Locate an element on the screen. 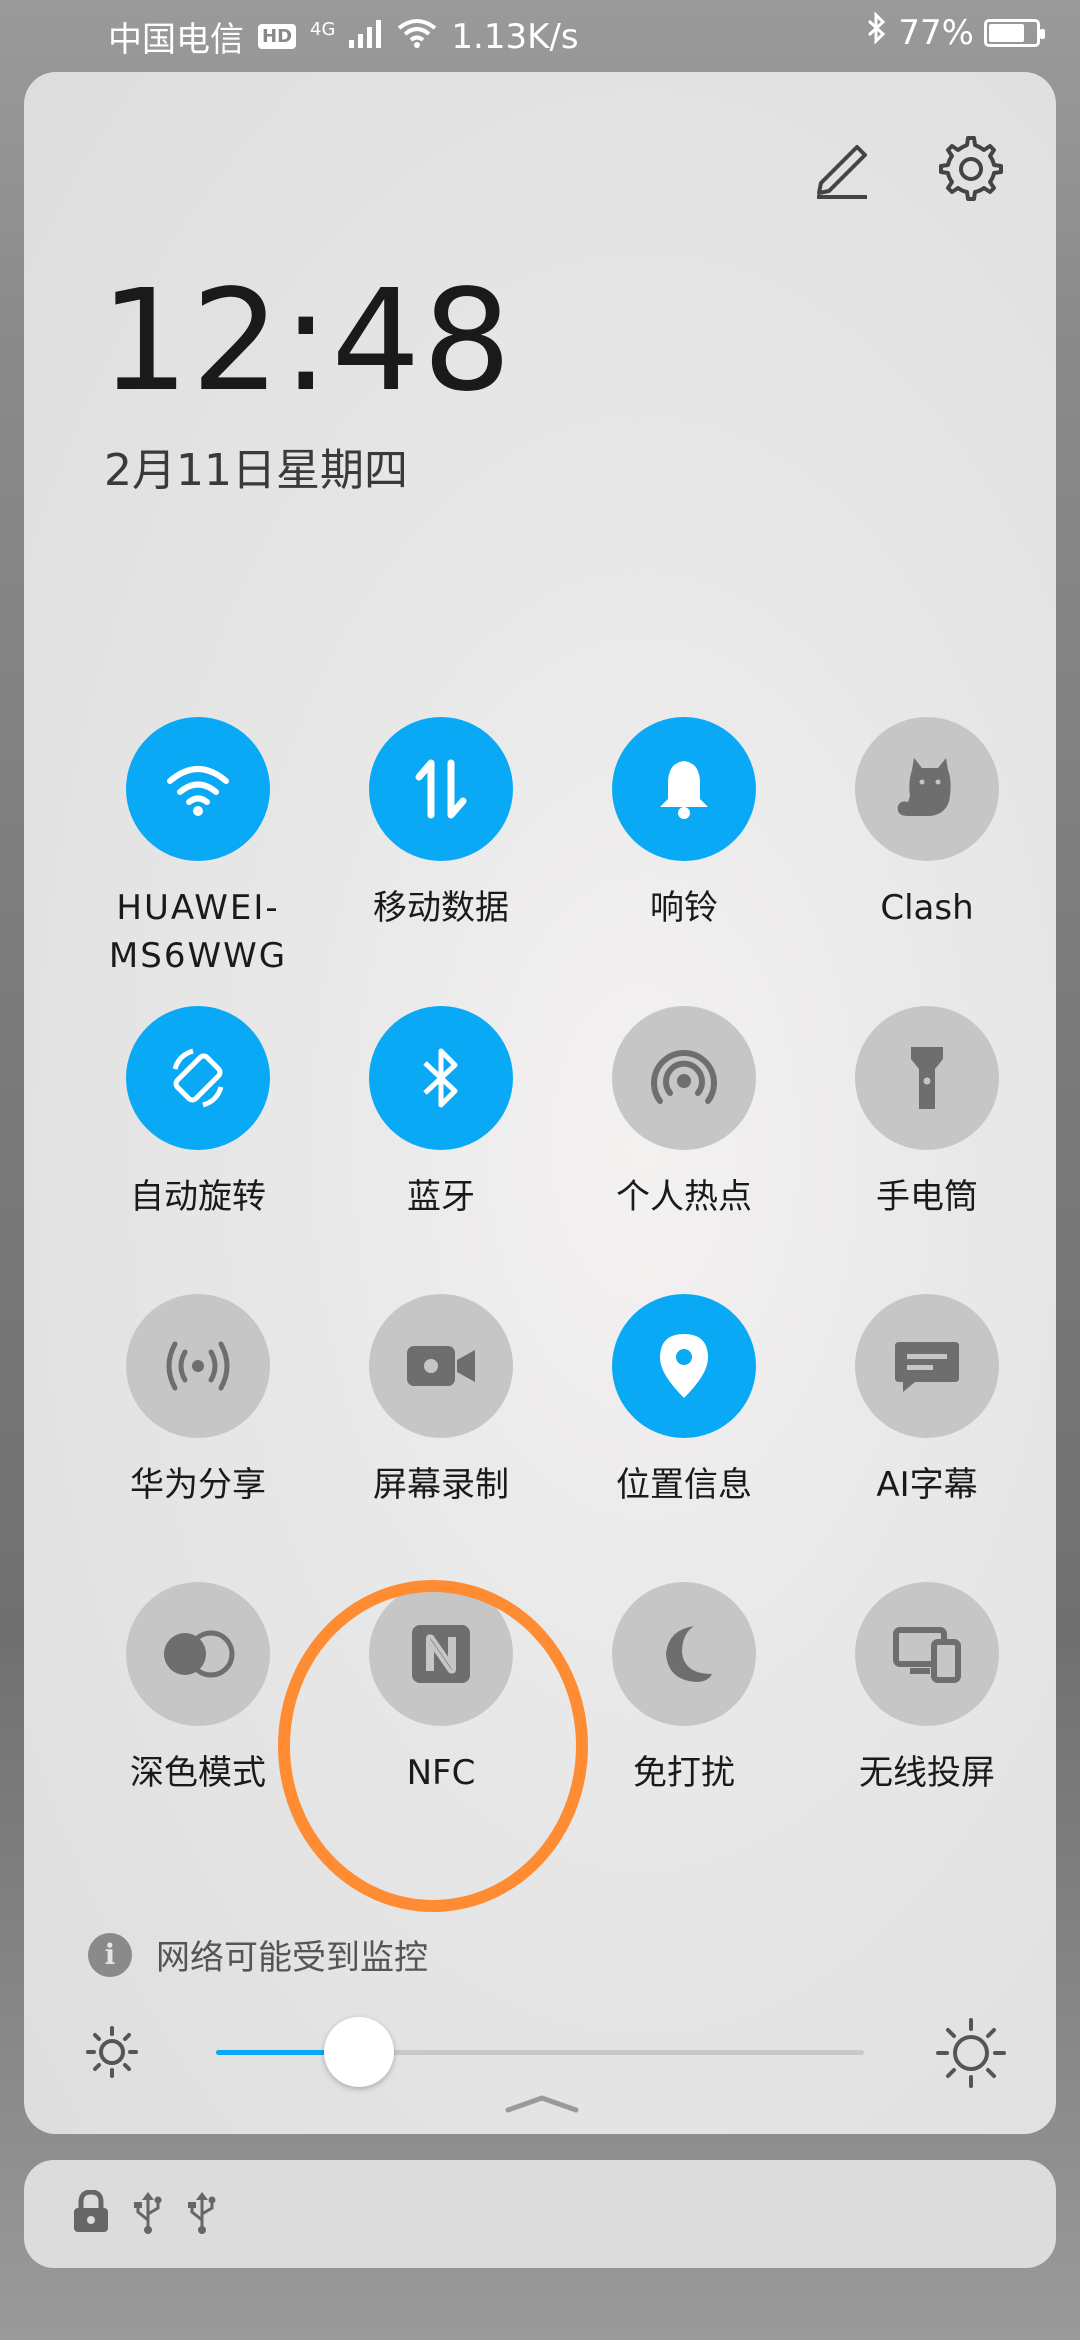 This screenshot has height=2340, width=1080. mobile-data-icon is located at coordinates (441, 789).